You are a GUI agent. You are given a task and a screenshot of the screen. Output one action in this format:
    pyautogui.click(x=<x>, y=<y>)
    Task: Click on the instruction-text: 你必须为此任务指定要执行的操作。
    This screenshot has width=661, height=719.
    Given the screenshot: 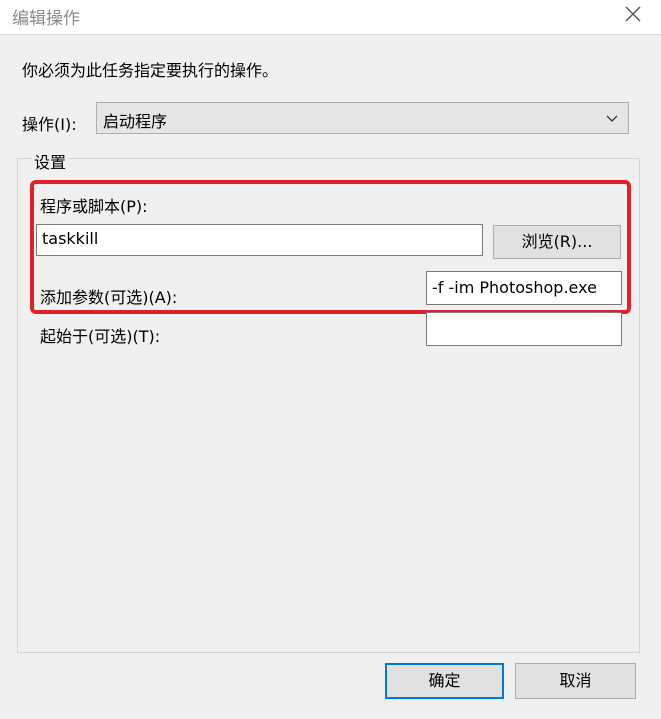 What is the action you would take?
    pyautogui.click(x=150, y=70)
    